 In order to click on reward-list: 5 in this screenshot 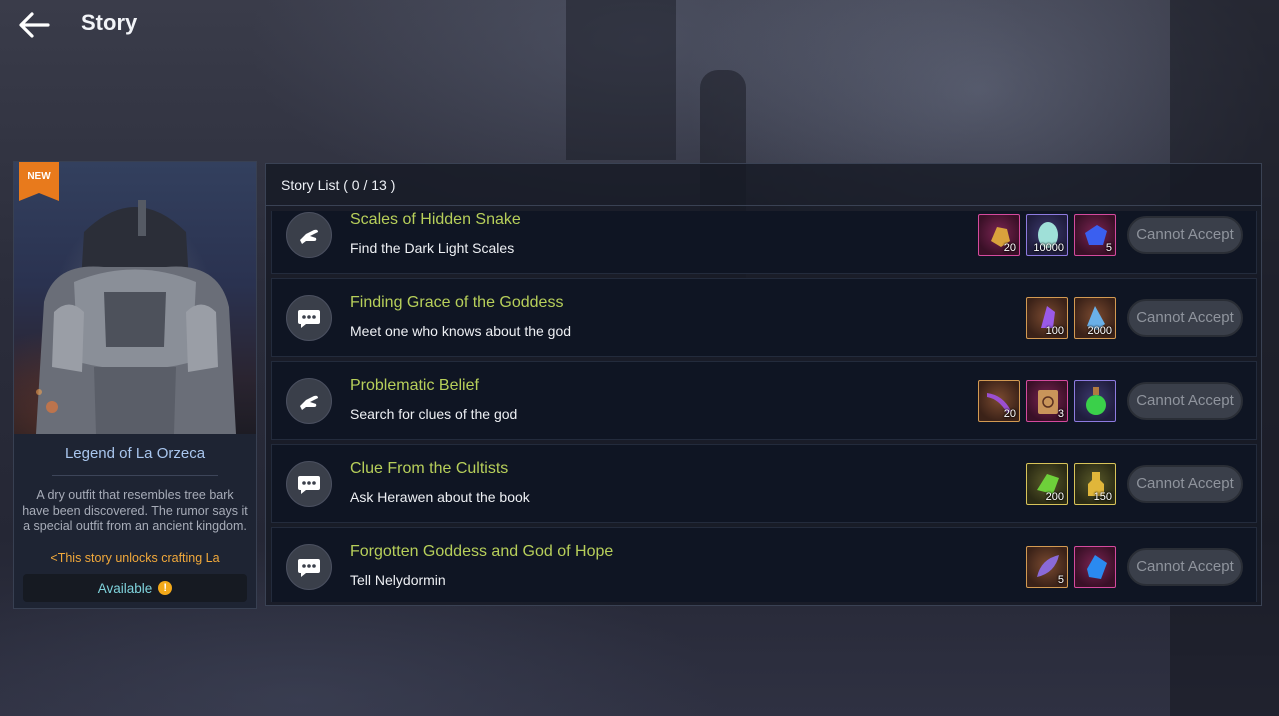, I will do `click(1071, 567)`.